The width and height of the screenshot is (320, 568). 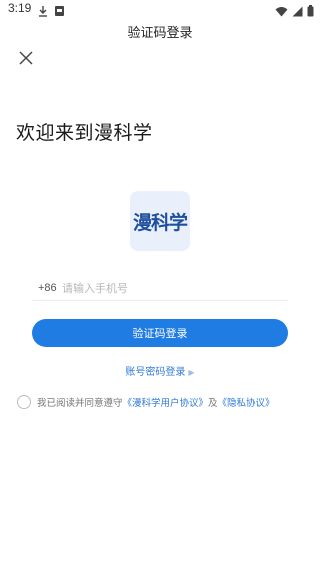 What do you see at coordinates (51, 11) in the screenshot?
I see `status-notification-icons` at bounding box center [51, 11].